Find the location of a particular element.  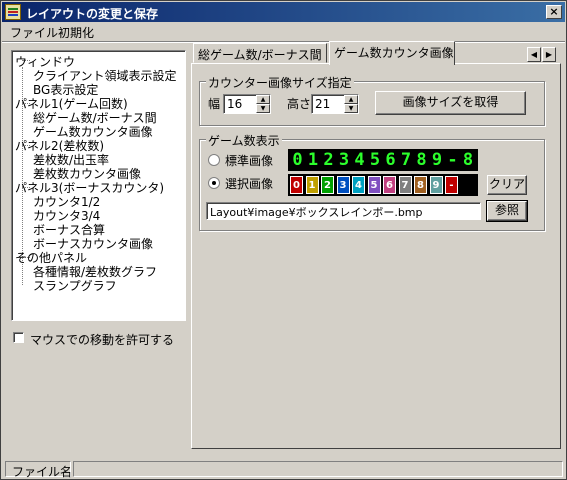

height-down-arrow-icon: ▼ is located at coordinates (351, 108).